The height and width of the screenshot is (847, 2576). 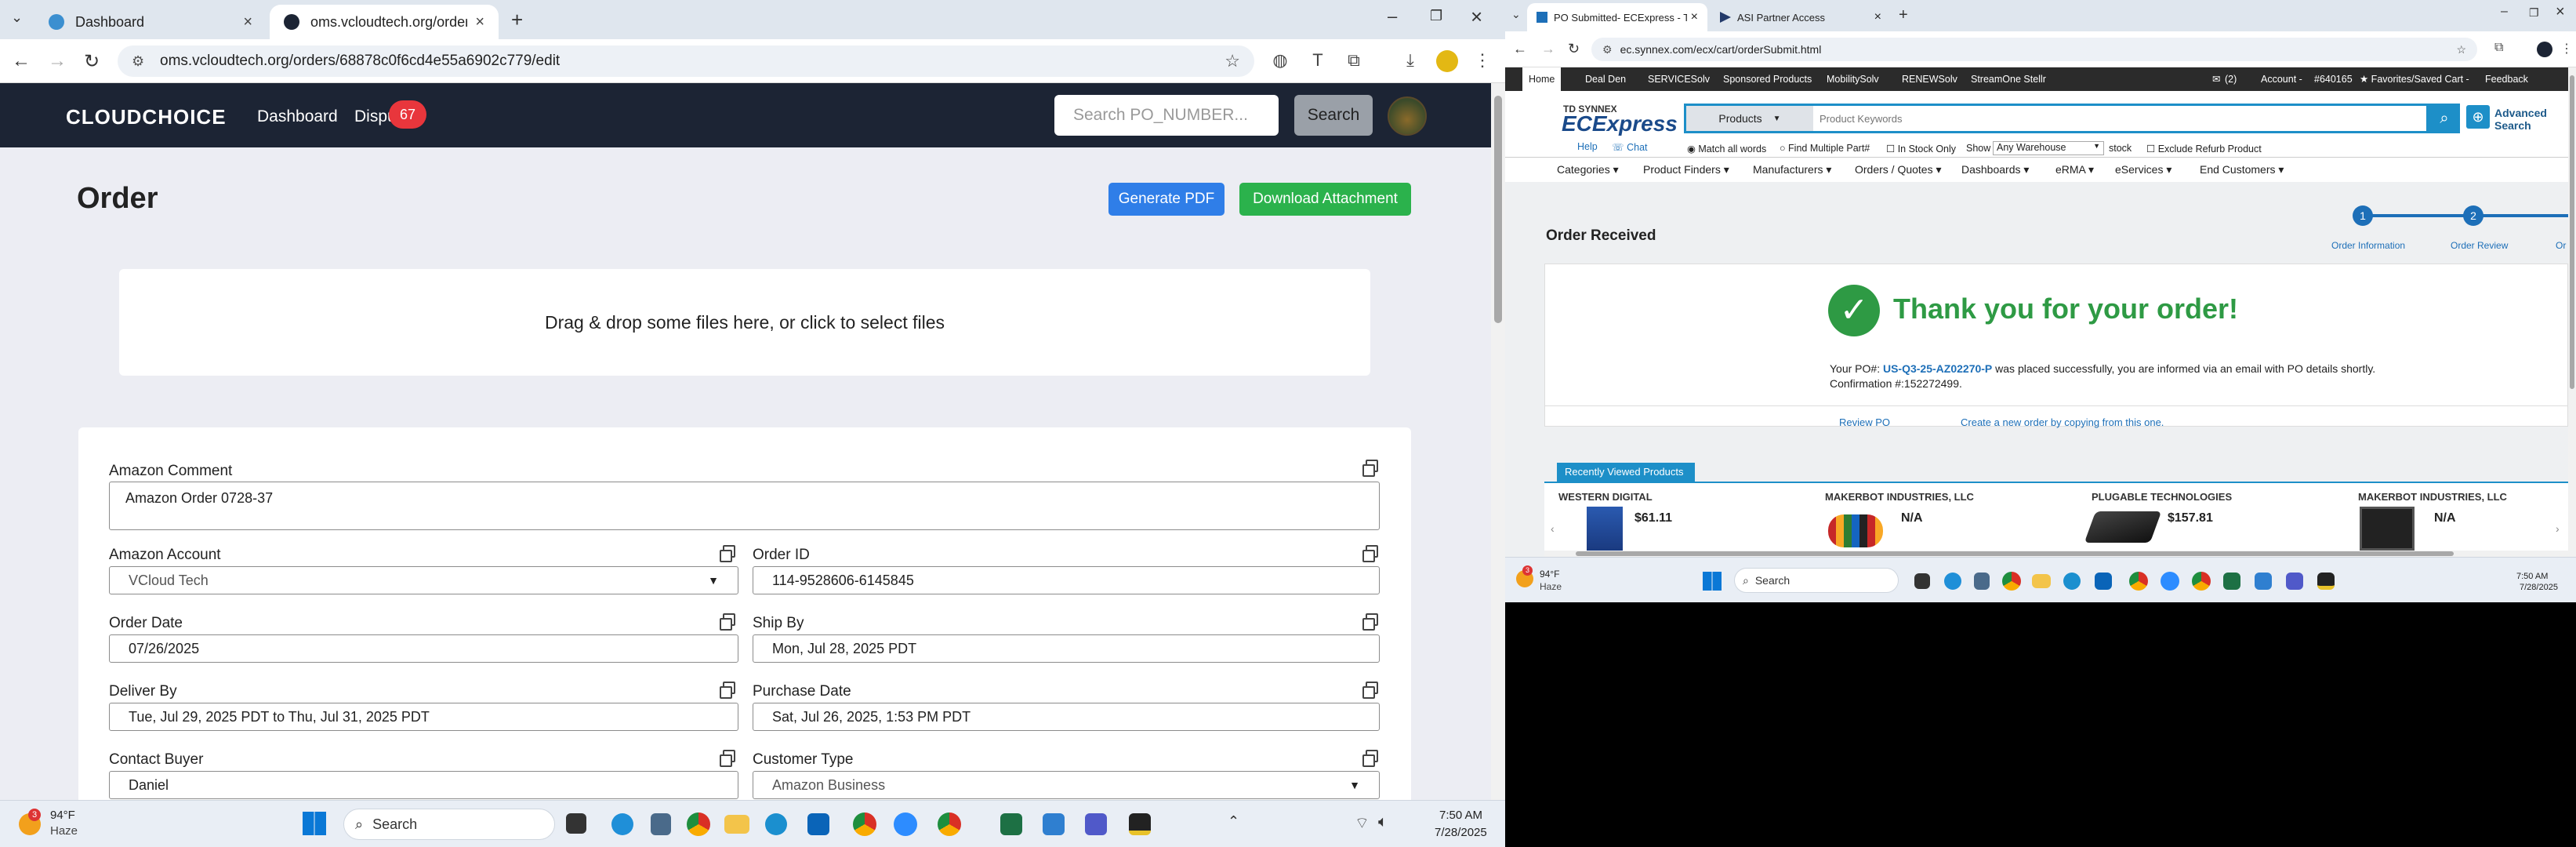 What do you see at coordinates (2506, 79) in the screenshot?
I see `feedback-link: Feedback` at bounding box center [2506, 79].